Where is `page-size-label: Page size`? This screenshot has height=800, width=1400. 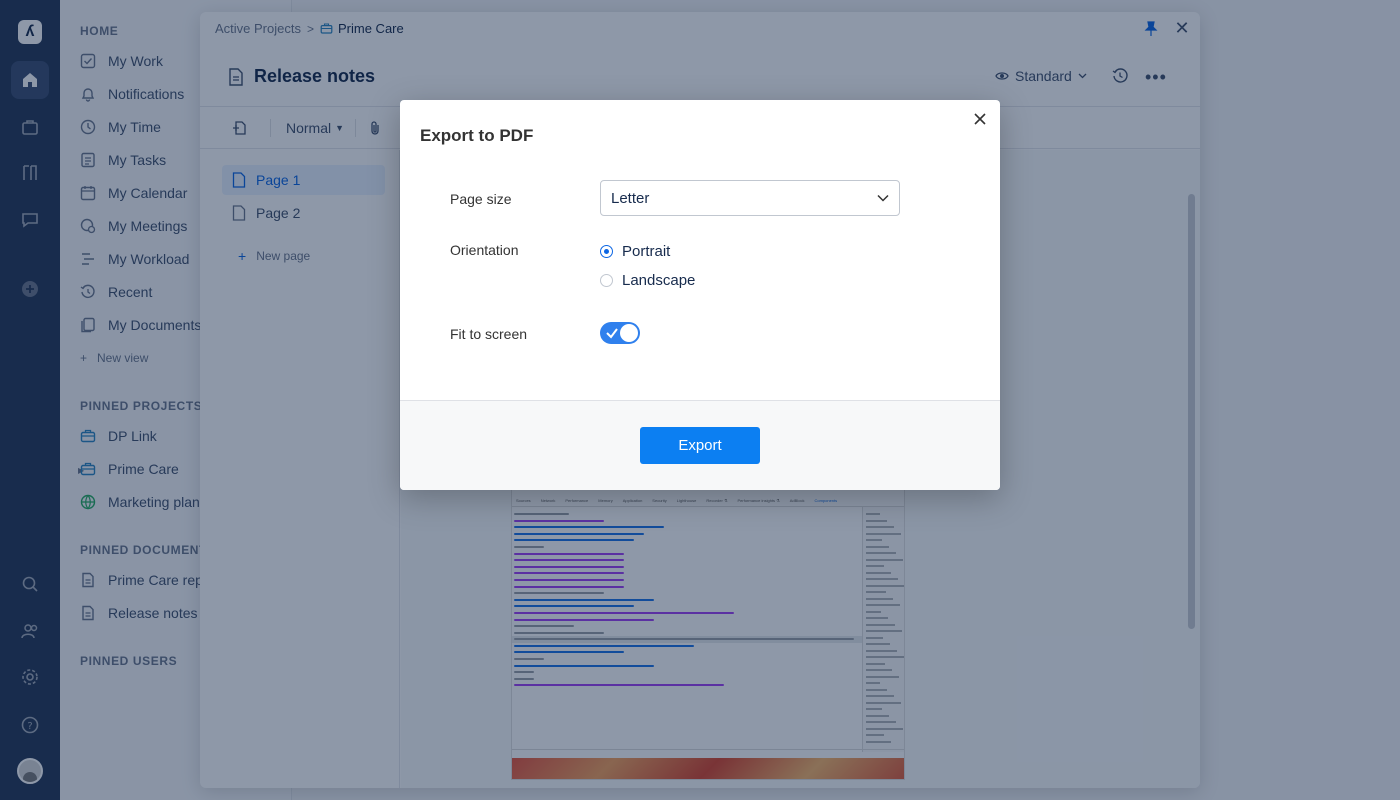
page-size-label: Page size is located at coordinates (481, 199).